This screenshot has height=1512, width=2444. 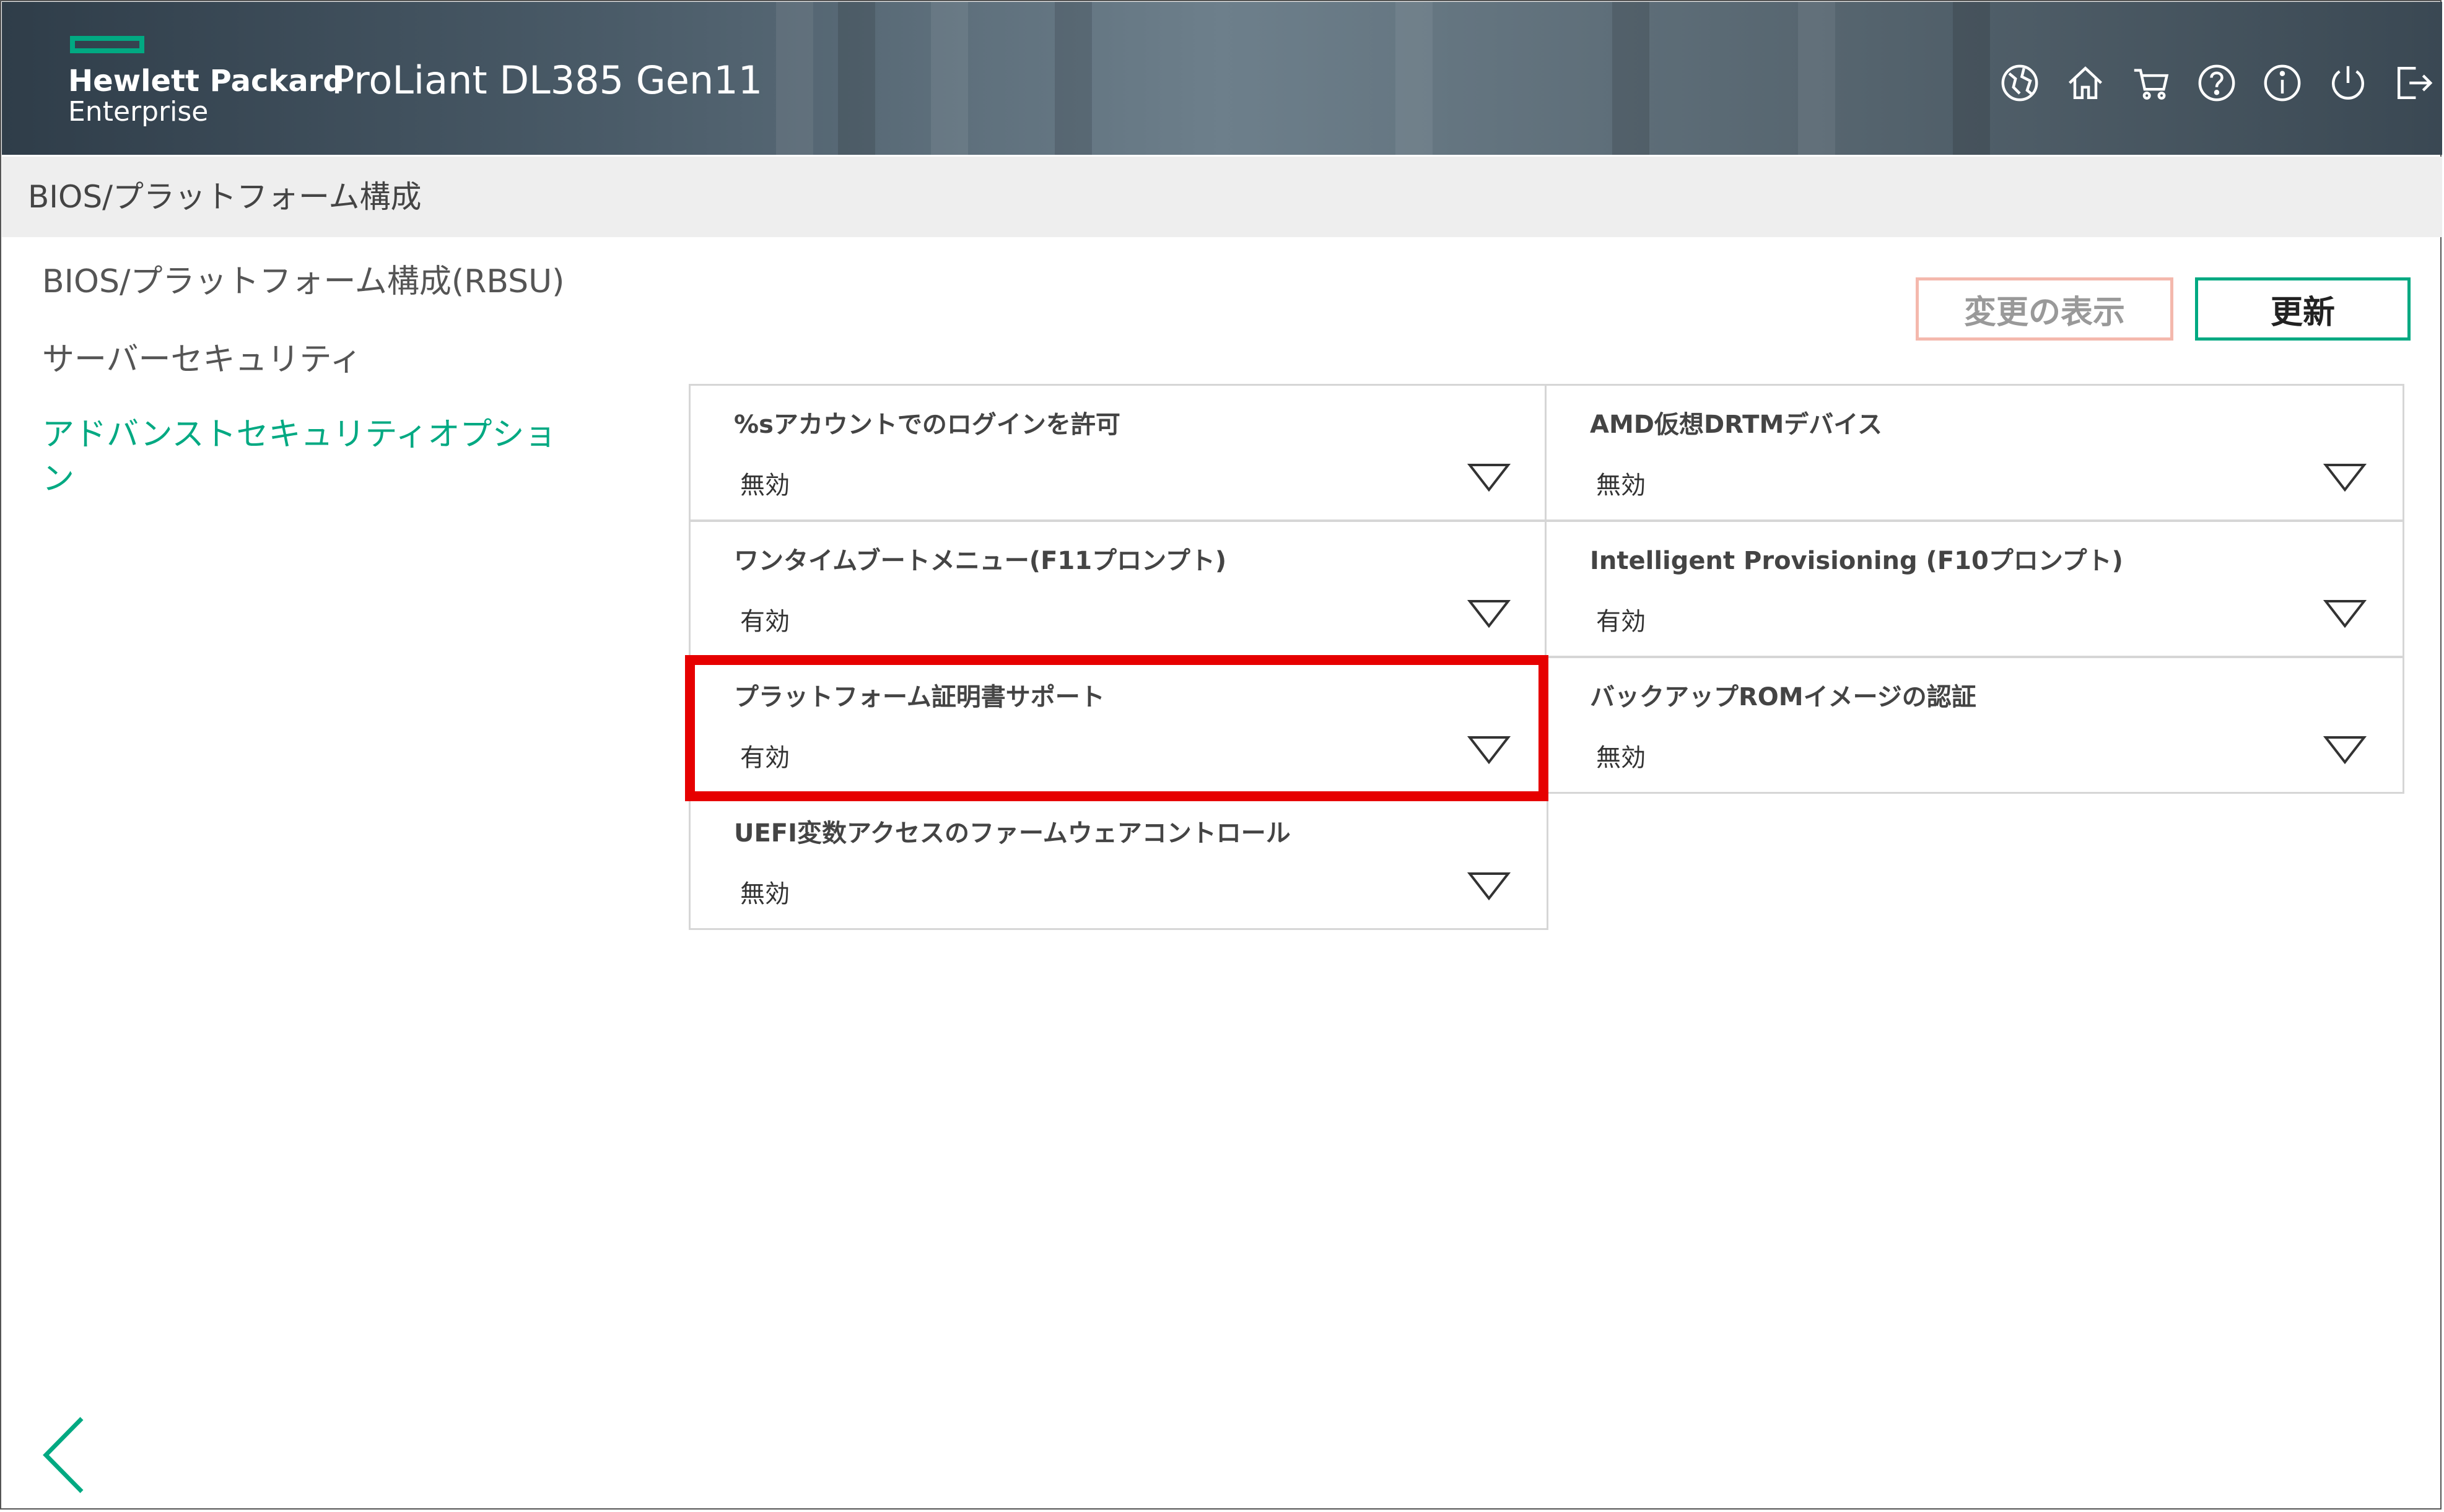 I want to click on setting-field: AMD仮想DRTMデバイス 無効, so click(x=1975, y=453).